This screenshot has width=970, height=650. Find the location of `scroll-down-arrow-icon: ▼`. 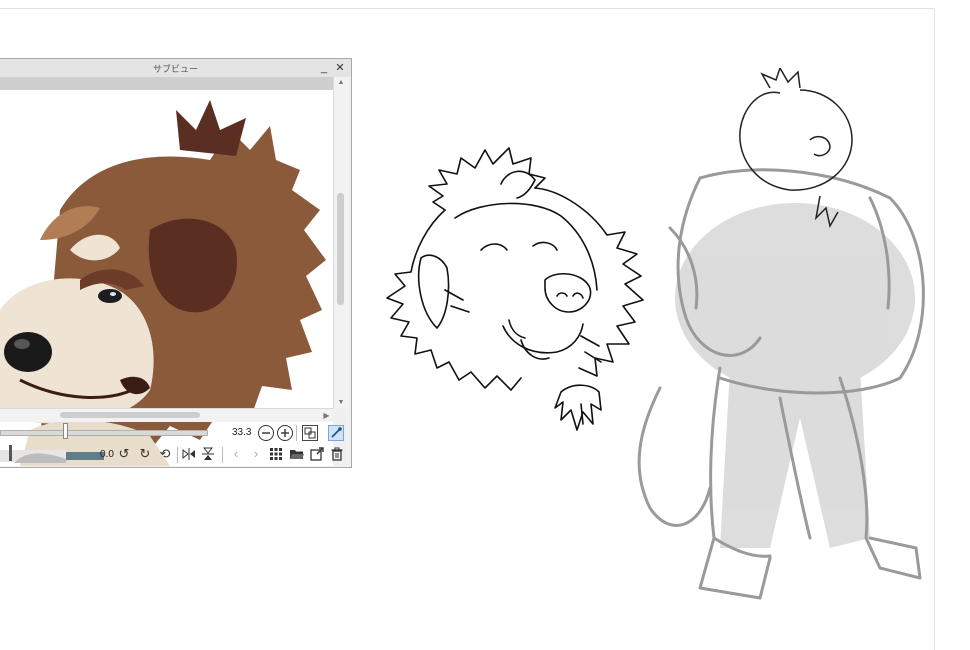

scroll-down-arrow-icon: ▼ is located at coordinates (341, 403).